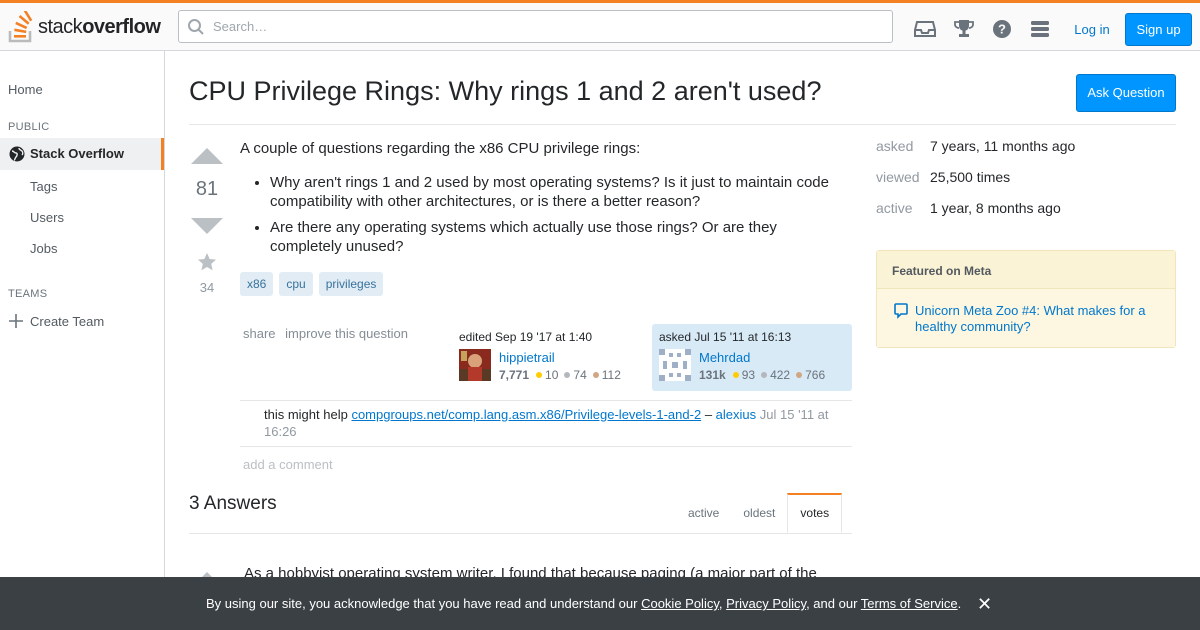 The height and width of the screenshot is (630, 1200). Describe the element at coordinates (296, 284) in the screenshot. I see `tag-cpu: cpu` at that location.